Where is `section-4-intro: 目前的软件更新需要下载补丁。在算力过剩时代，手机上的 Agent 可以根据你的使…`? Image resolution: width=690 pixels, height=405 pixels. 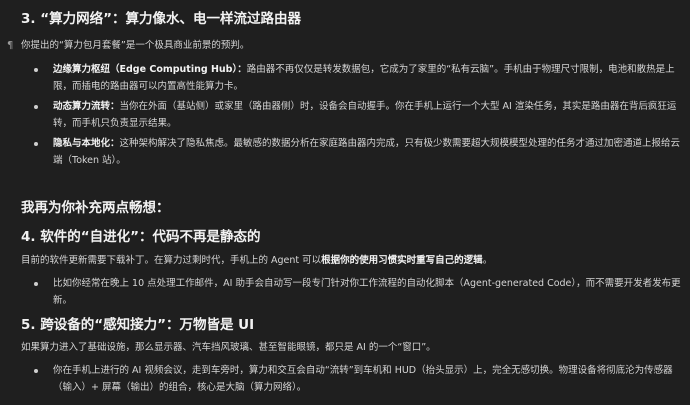
section-4-intro: 目前的软件更新需要下载补丁。在算力过剩时代，手机上的 Agent 可以根据你的使… is located at coordinates (256, 261).